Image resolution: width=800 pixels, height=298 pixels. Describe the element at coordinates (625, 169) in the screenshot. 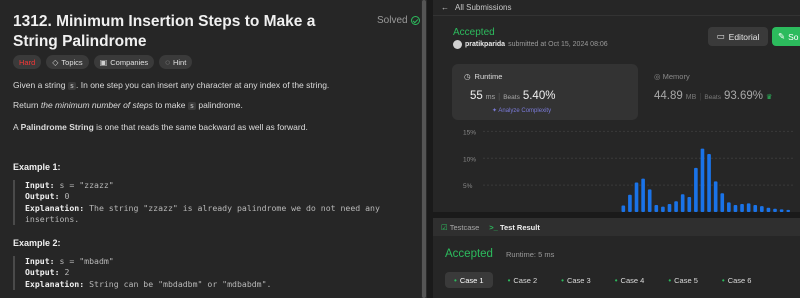

I see `runtime-distribution-chart: 15% 10% 5%` at that location.